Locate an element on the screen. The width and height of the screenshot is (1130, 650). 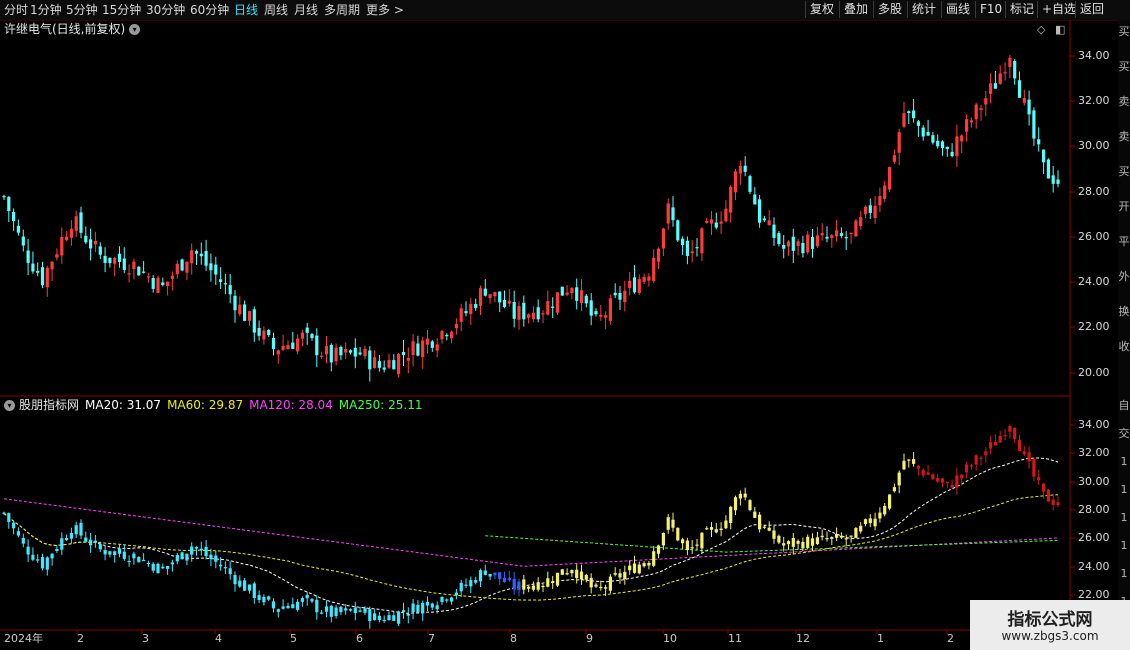
date-label: 2 is located at coordinates (950, 638).